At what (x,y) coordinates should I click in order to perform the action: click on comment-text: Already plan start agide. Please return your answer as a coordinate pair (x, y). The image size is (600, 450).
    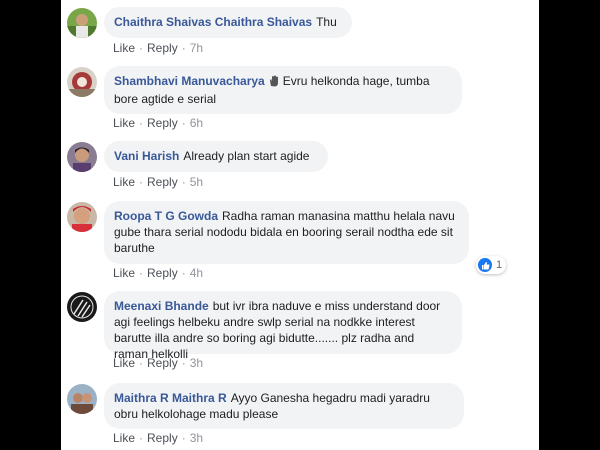
    Looking at the image, I should click on (246, 156).